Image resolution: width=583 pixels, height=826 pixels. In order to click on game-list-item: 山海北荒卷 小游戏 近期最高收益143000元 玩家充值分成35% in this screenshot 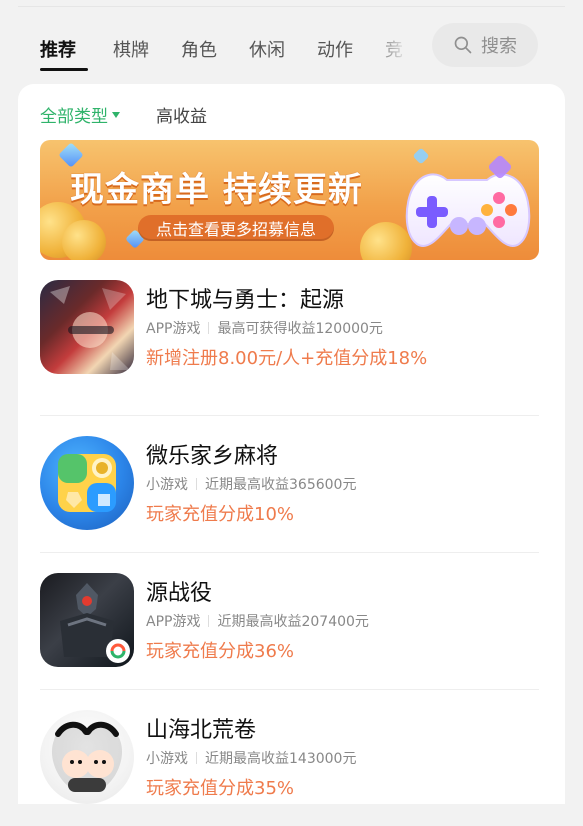, I will do `click(289, 757)`.